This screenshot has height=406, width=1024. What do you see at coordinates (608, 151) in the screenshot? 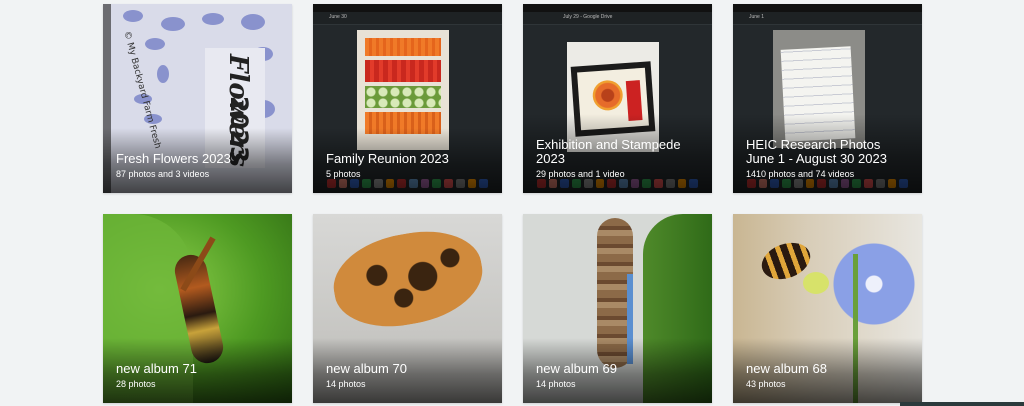
I see `album-title: Exhibition and Stampede 2023` at bounding box center [608, 151].